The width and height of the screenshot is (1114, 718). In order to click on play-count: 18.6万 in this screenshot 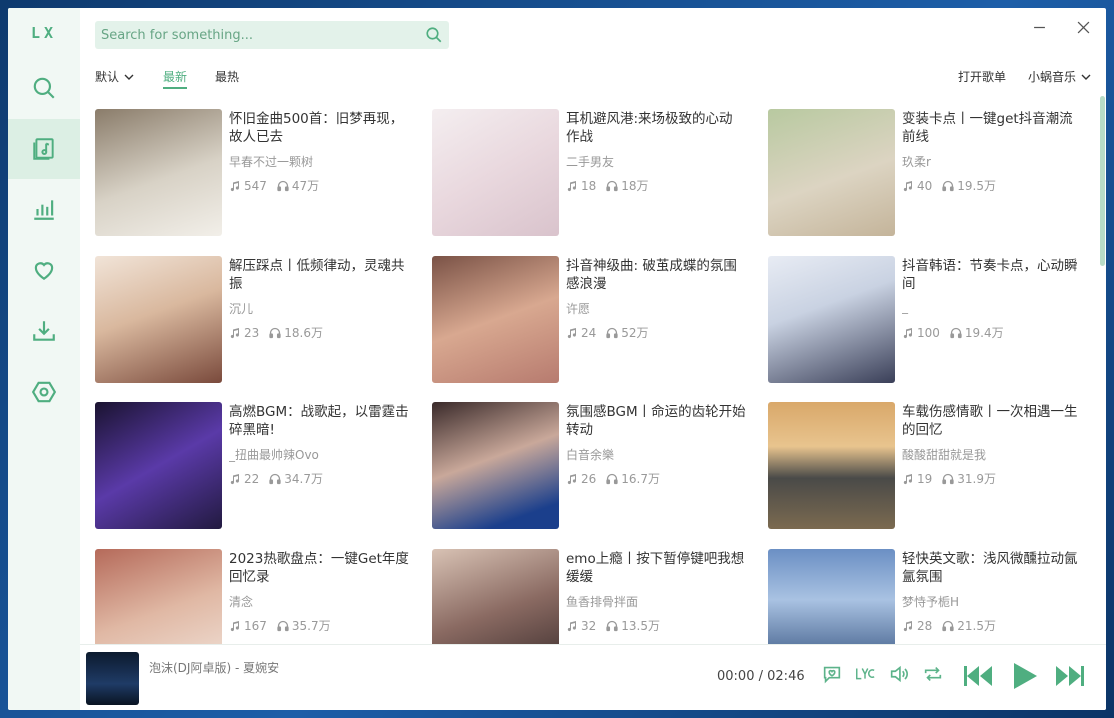, I will do `click(304, 333)`.